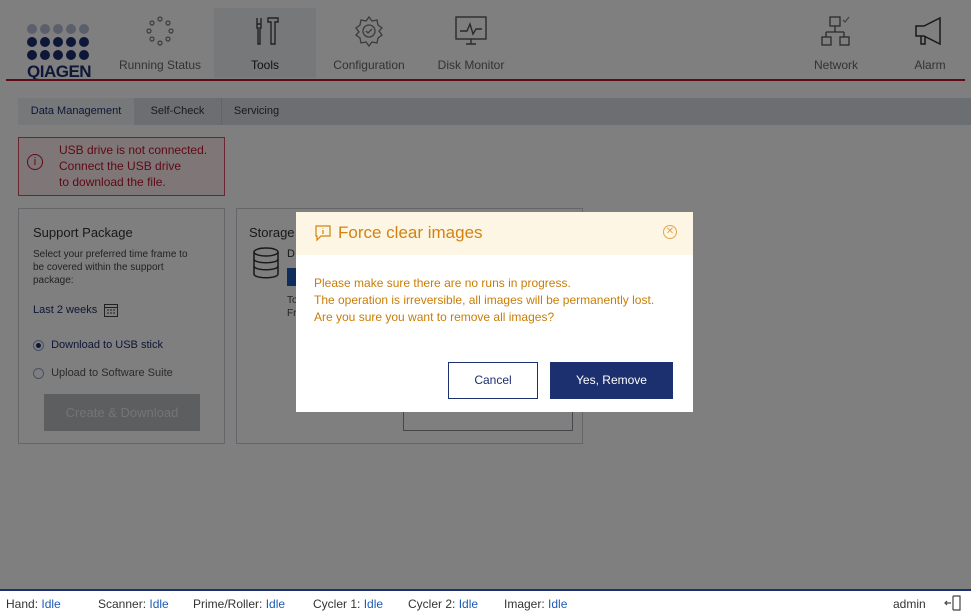 This screenshot has height=615, width=971. What do you see at coordinates (22, 604) in the screenshot?
I see `status-hand-label: Hand:` at bounding box center [22, 604].